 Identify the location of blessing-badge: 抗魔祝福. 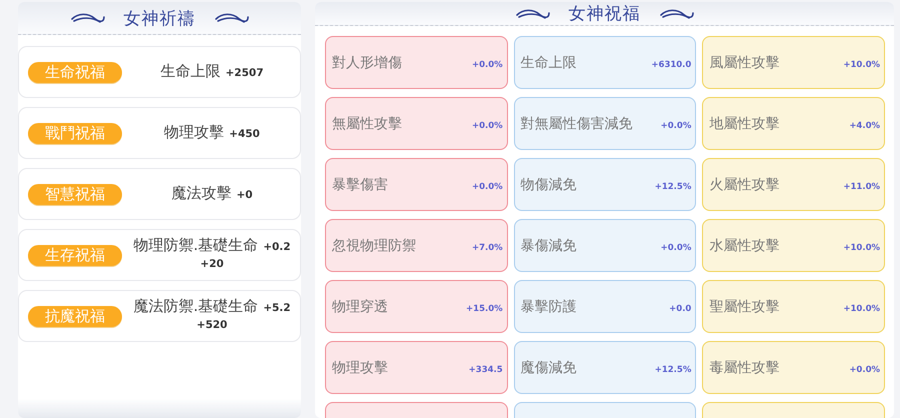
(75, 316).